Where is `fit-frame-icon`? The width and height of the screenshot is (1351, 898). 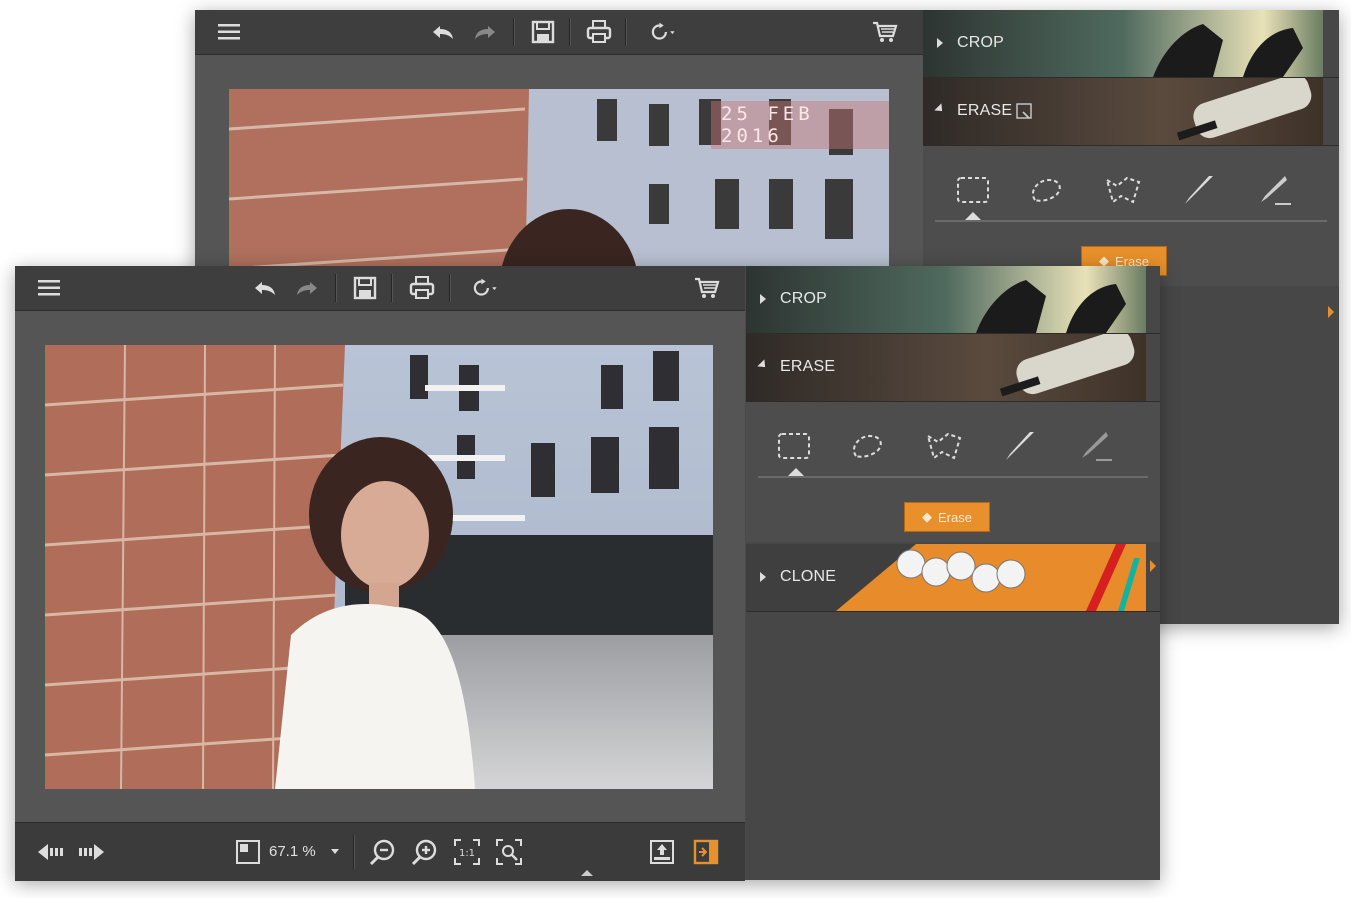 fit-frame-icon is located at coordinates (248, 852).